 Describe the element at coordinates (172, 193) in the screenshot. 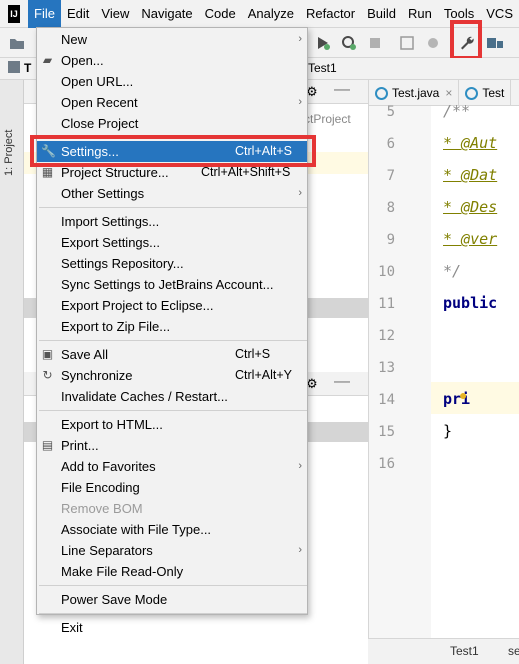

I see `menu-item-other-settings: Other Settings ›` at that location.